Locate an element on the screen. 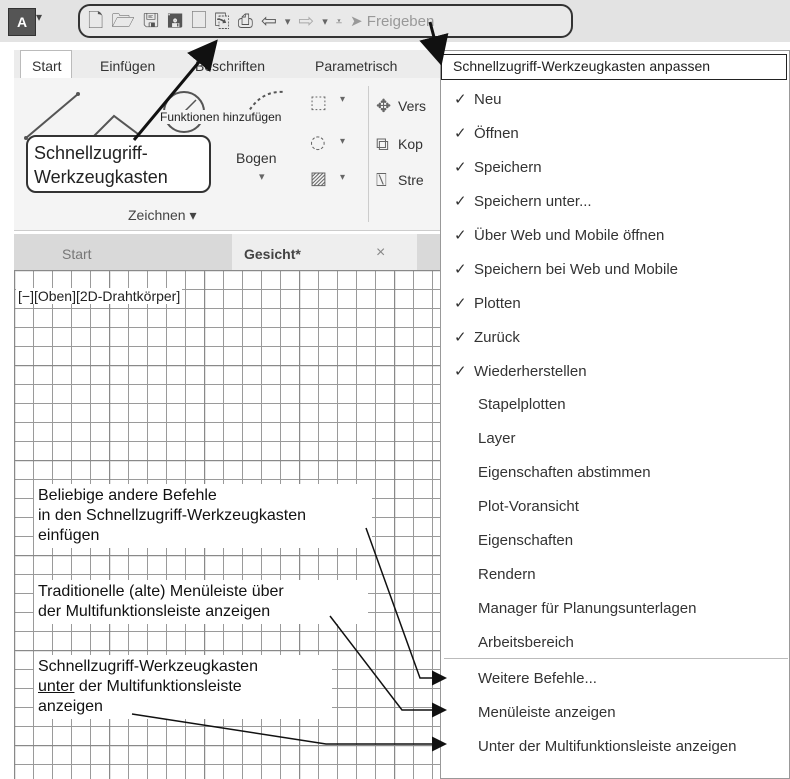  arrow-show-menubar is located at coordinates (388, 666).